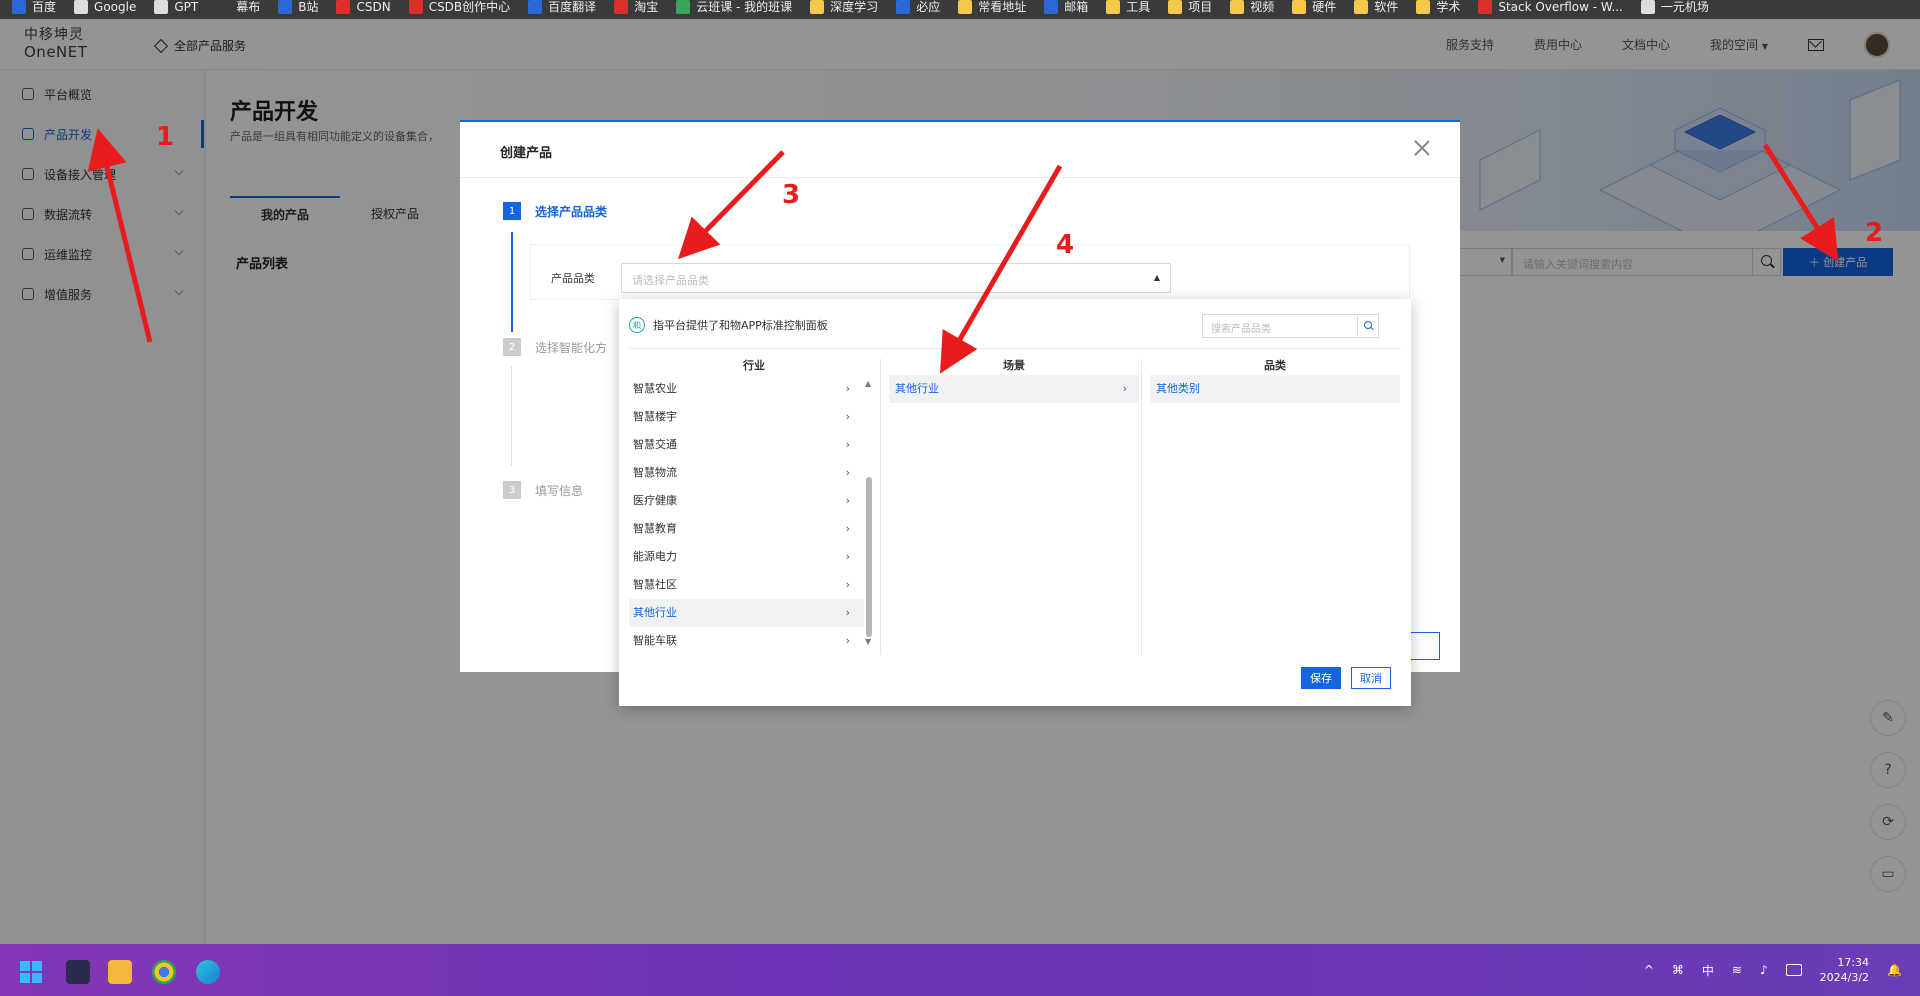 Image resolution: width=1920 pixels, height=996 pixels. What do you see at coordinates (1015, 348) in the screenshot?
I see `divider` at bounding box center [1015, 348].